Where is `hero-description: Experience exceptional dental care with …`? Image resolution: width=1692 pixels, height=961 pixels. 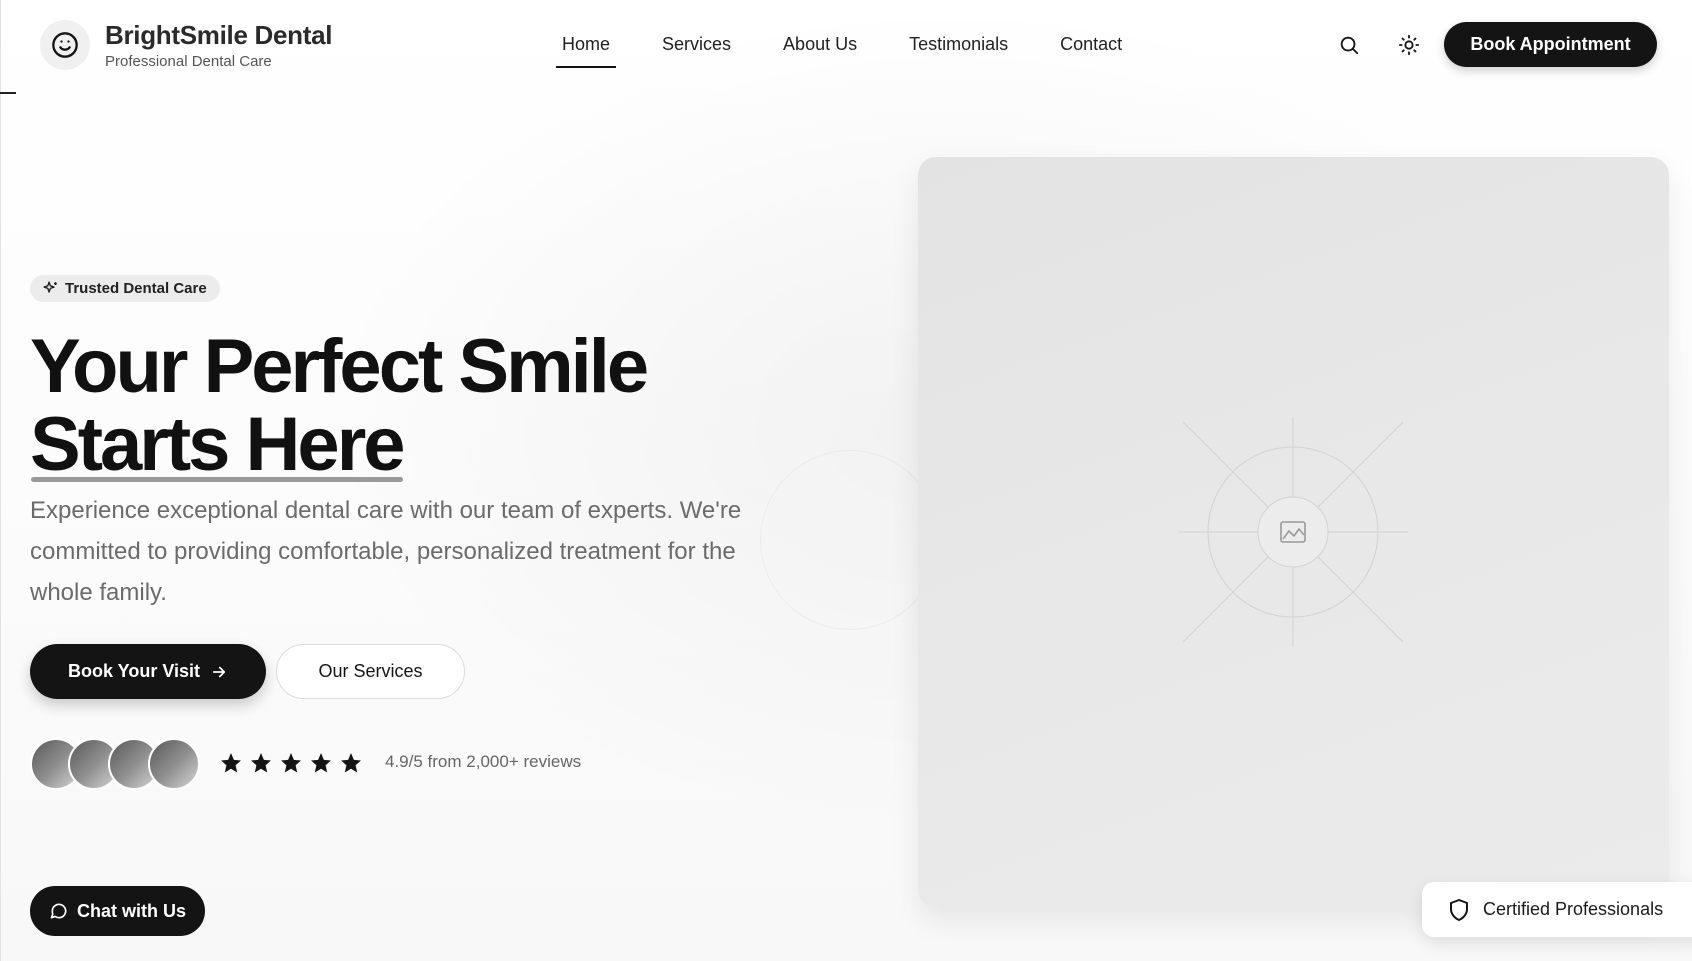
hero-description: Experience exceptional dental care with … is located at coordinates (386, 551).